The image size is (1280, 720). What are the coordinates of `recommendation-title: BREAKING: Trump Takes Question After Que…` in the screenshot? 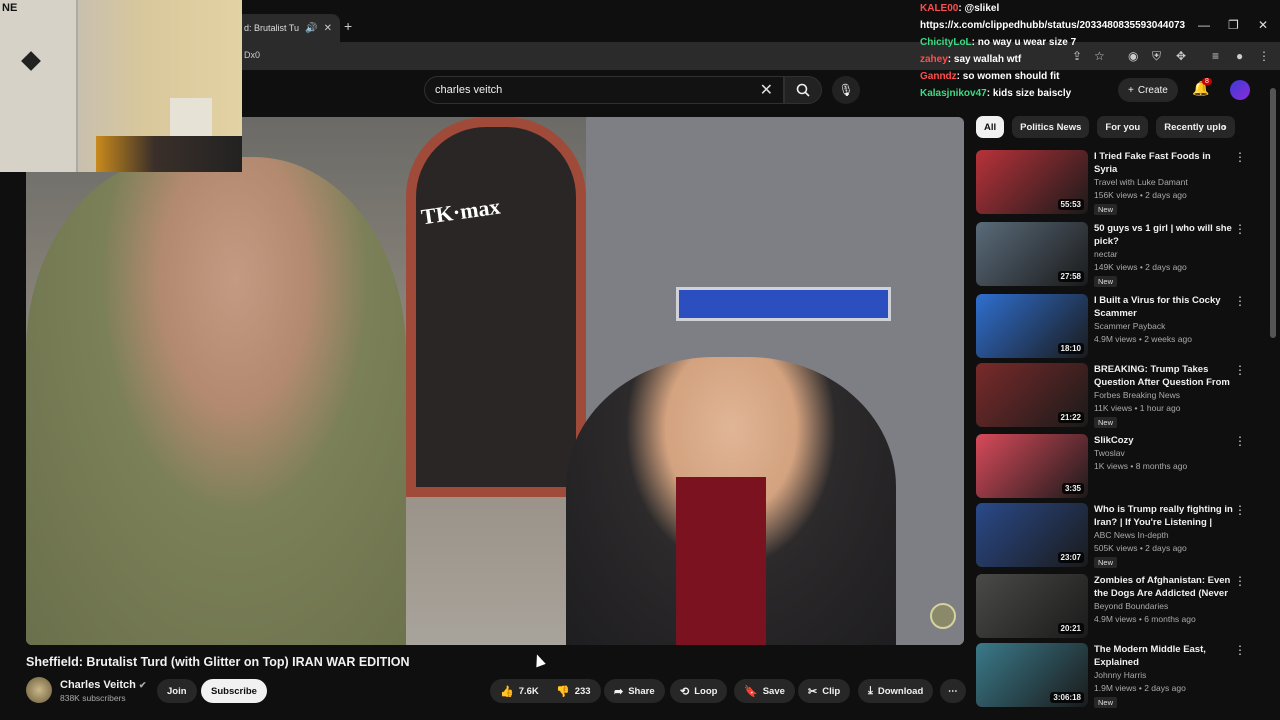 It's located at (1164, 376).